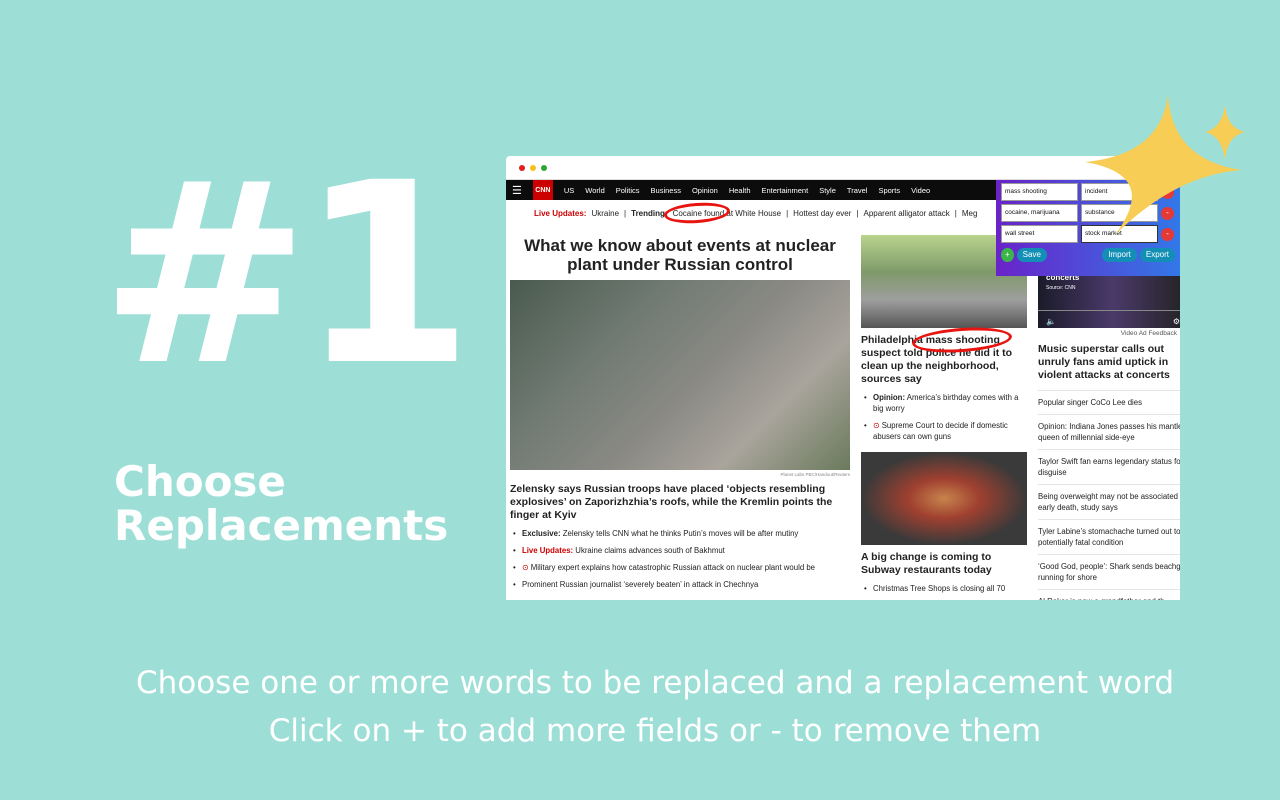 The width and height of the screenshot is (1280, 800). What do you see at coordinates (544, 167) in the screenshot?
I see `maximize-dot` at bounding box center [544, 167].